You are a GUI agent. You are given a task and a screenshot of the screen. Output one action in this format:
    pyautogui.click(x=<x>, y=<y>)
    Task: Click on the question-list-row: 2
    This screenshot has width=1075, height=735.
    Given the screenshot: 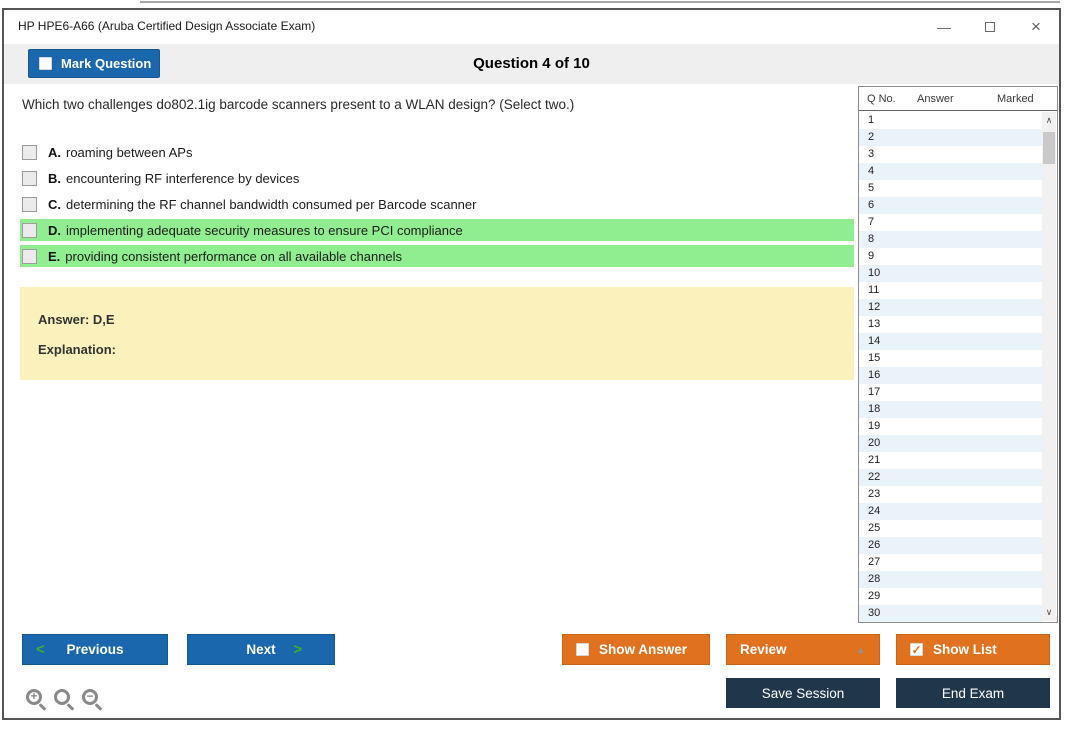 What is the action you would take?
    pyautogui.click(x=950, y=137)
    